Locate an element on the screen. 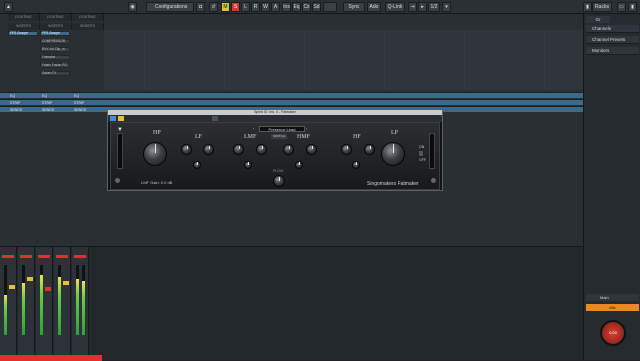 The width and height of the screenshot is (640, 361). auto-button: A is located at coordinates (275, 7).